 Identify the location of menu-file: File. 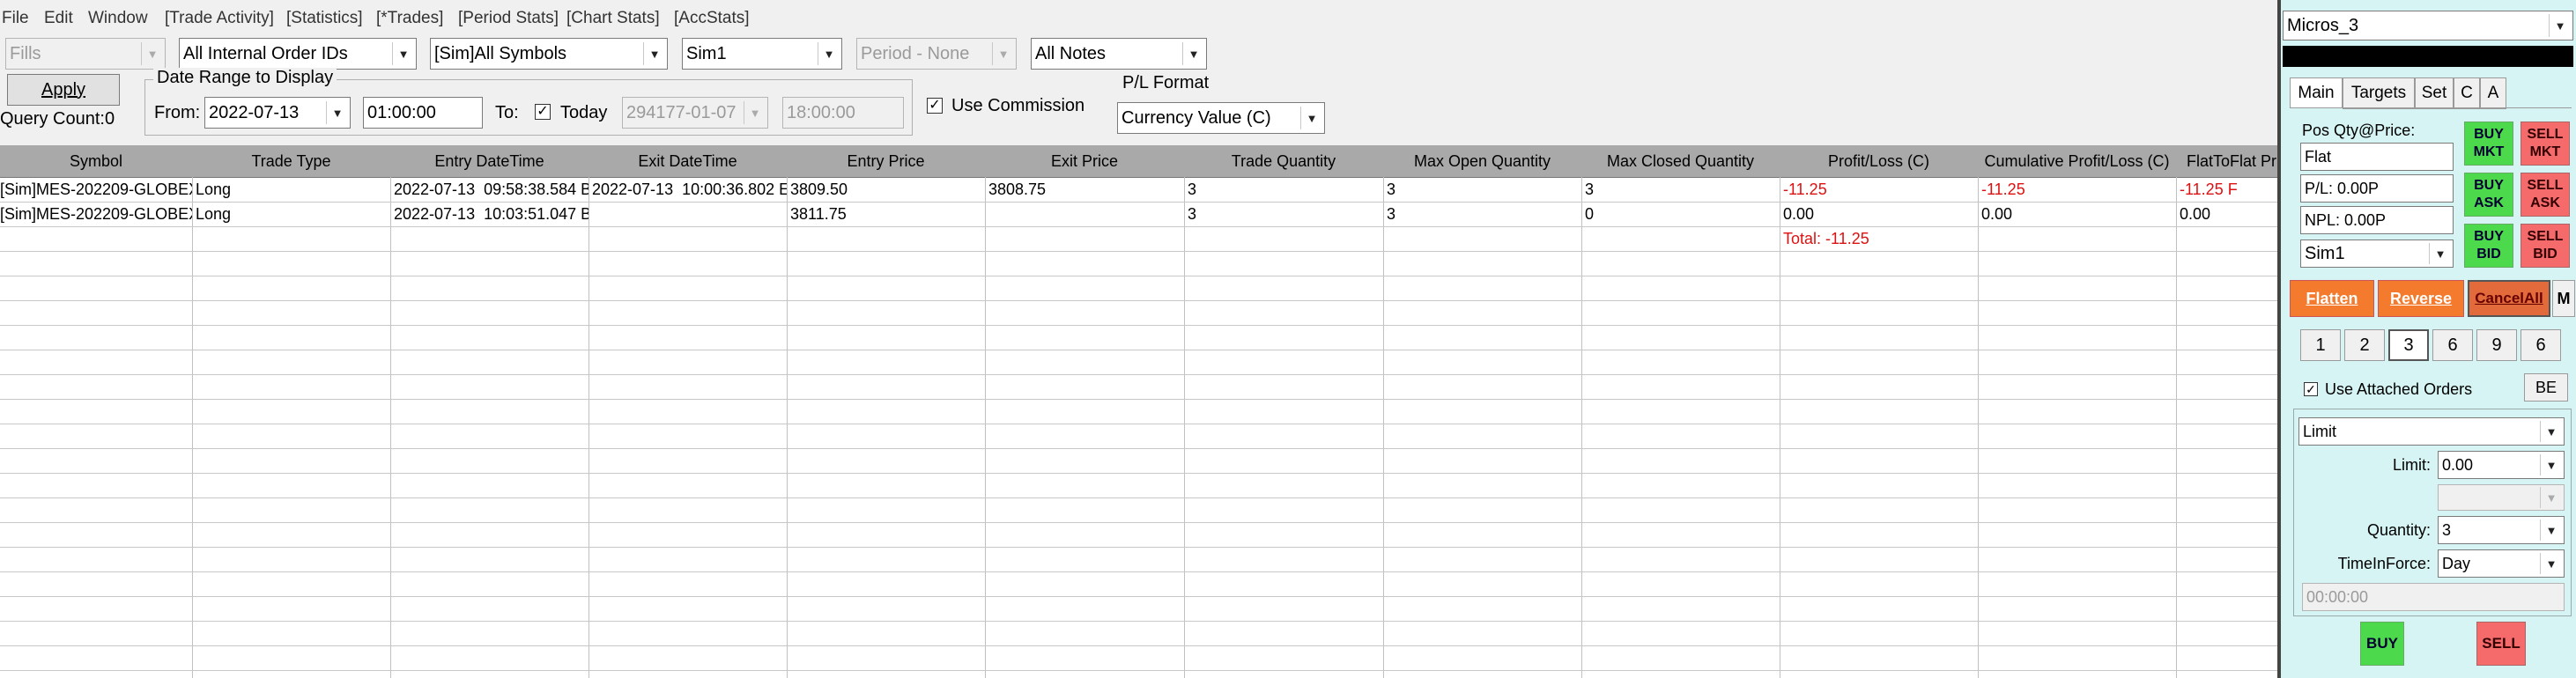
(16, 18).